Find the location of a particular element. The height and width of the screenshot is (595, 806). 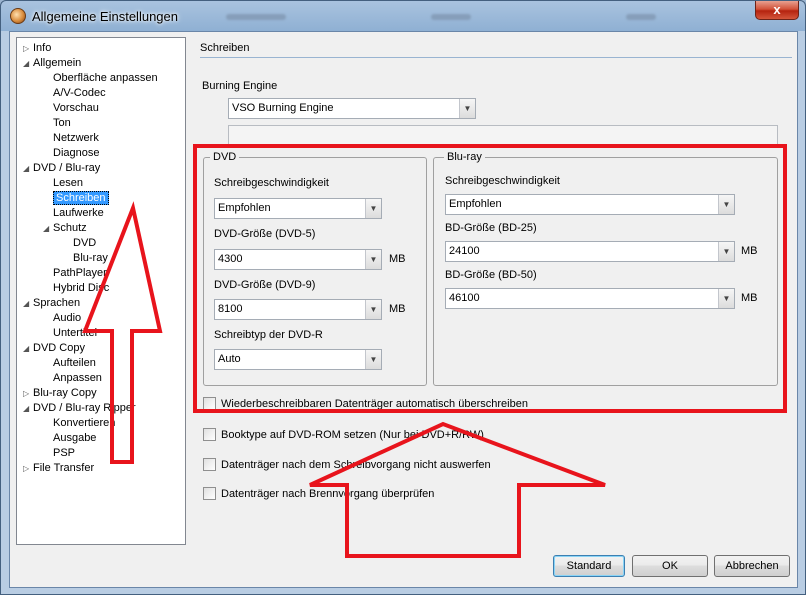

dvd-speed-select: Empfohlen ▼ is located at coordinates (298, 208).